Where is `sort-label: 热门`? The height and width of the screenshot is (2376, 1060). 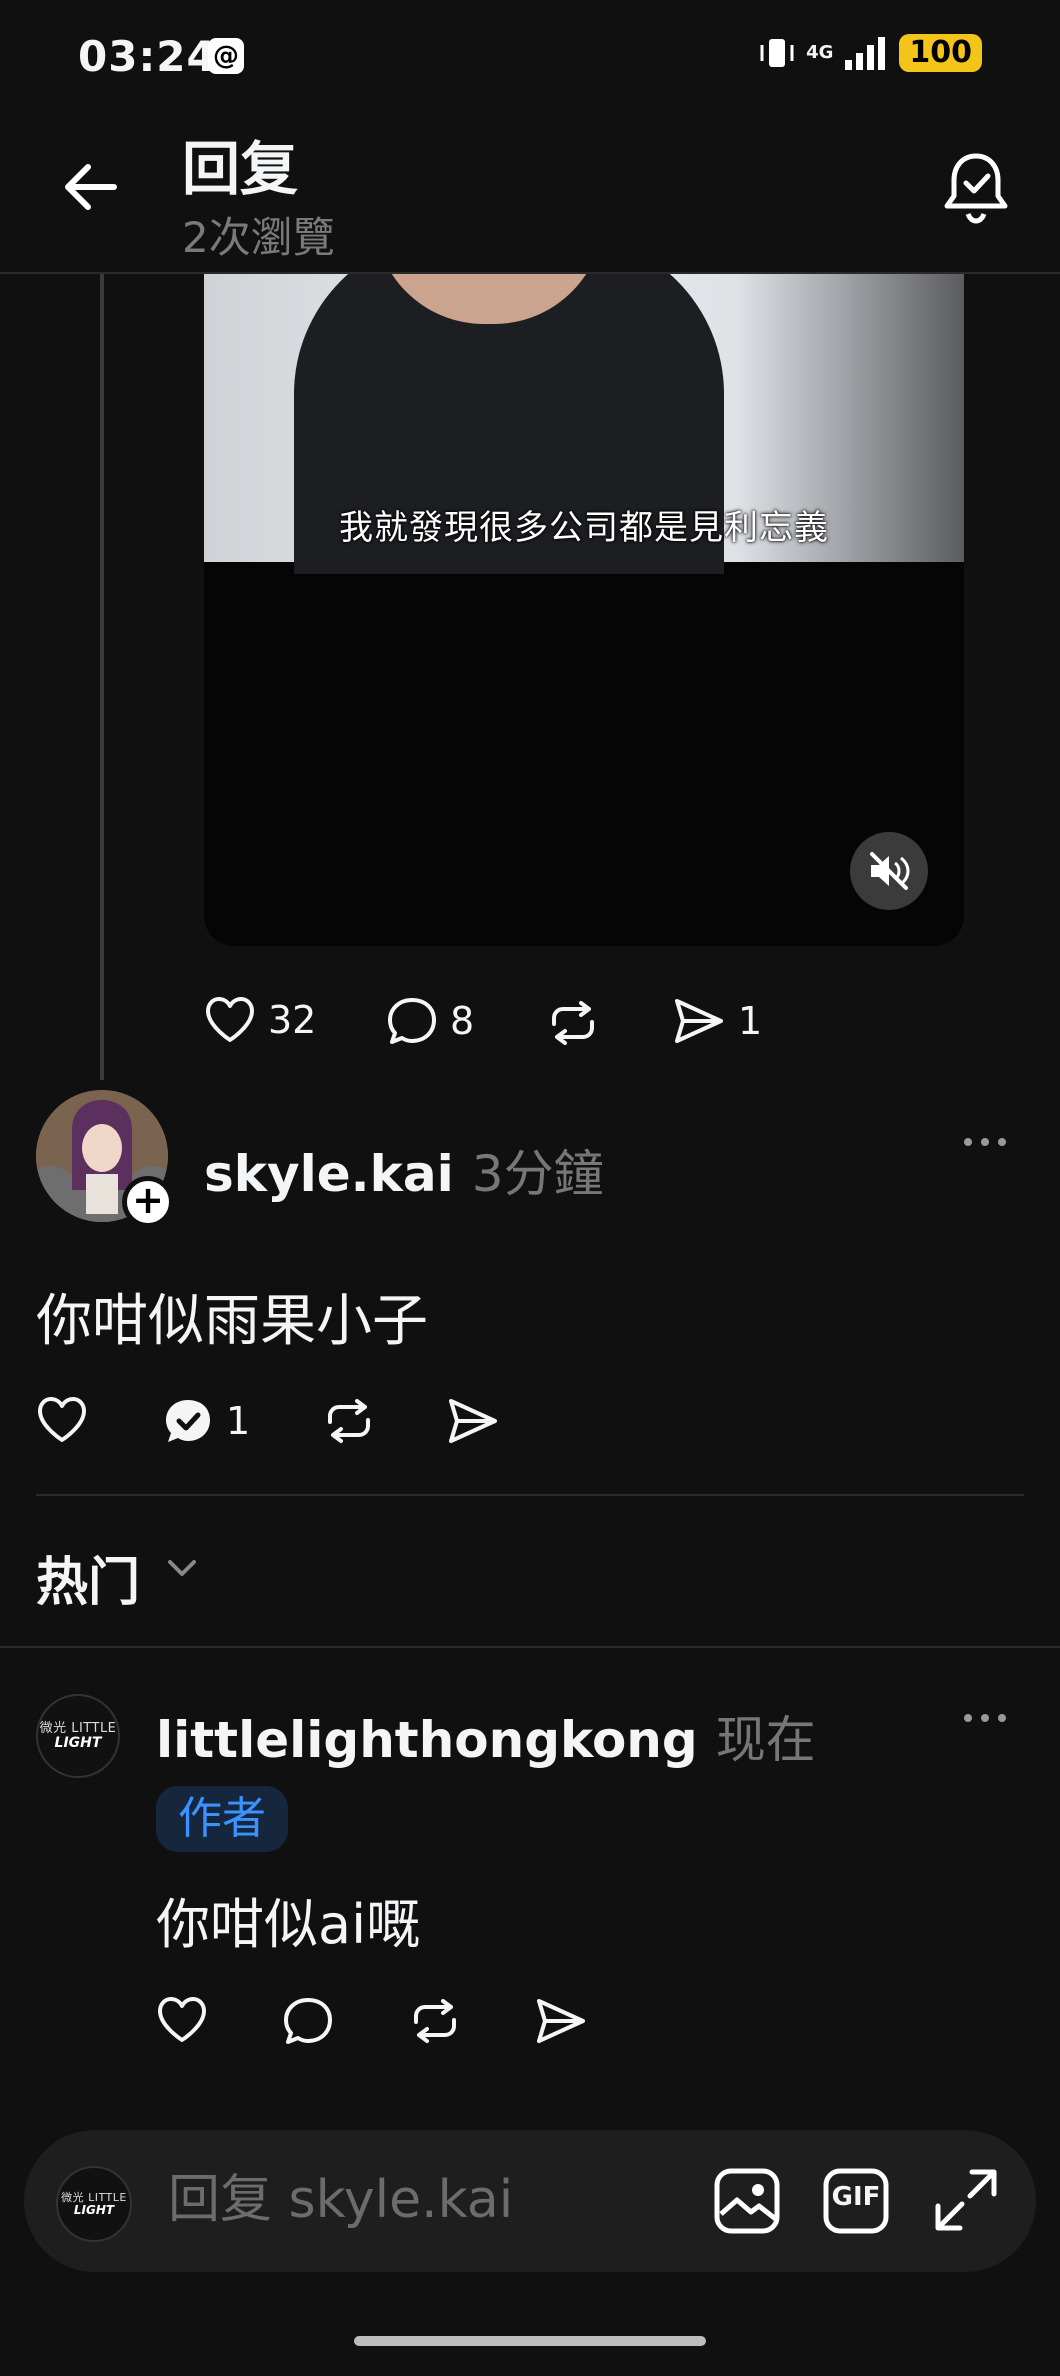
sort-label: 热门 is located at coordinates (88, 1577).